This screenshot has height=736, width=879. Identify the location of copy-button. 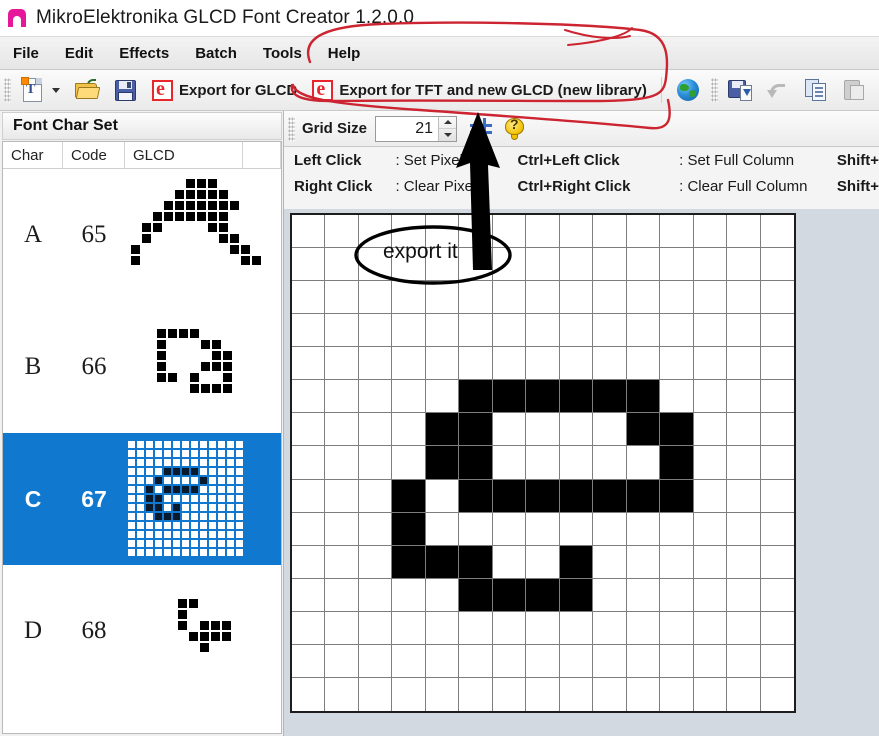
(817, 90).